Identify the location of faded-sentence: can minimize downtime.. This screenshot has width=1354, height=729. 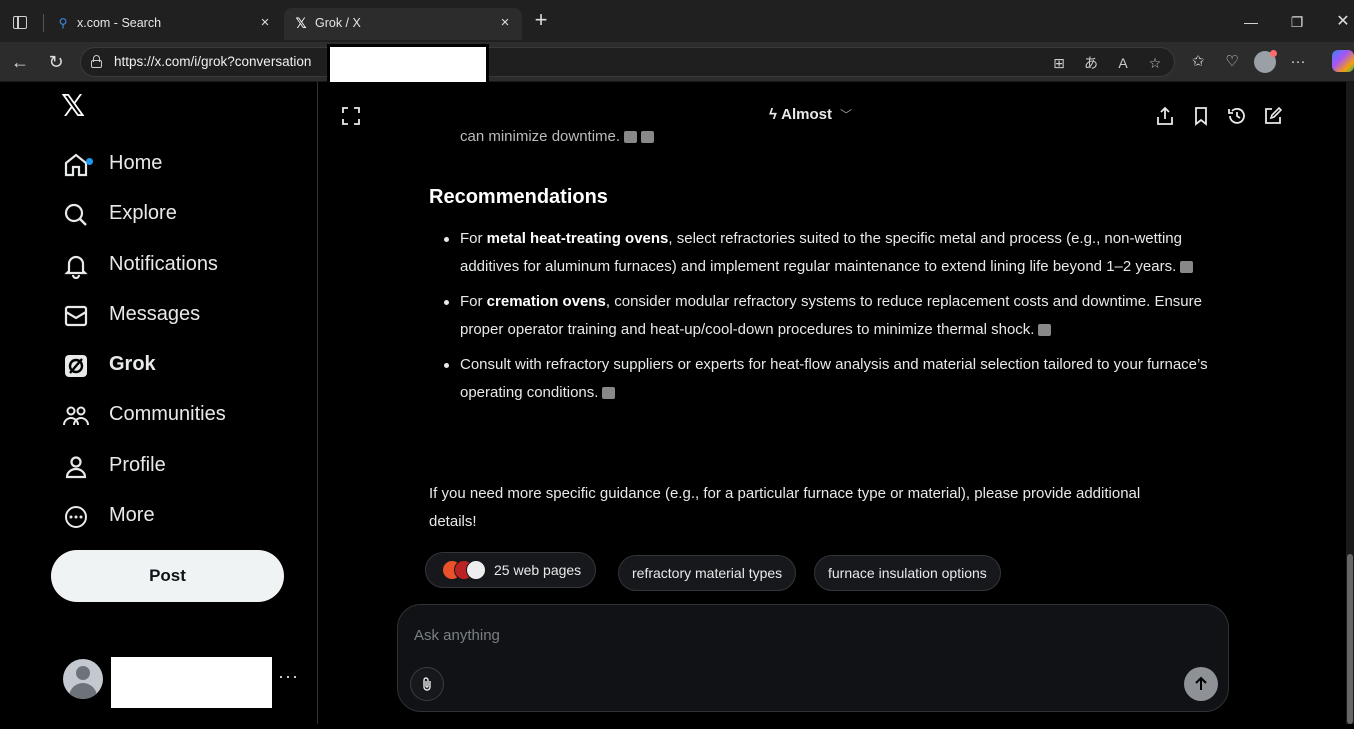
(540, 136).